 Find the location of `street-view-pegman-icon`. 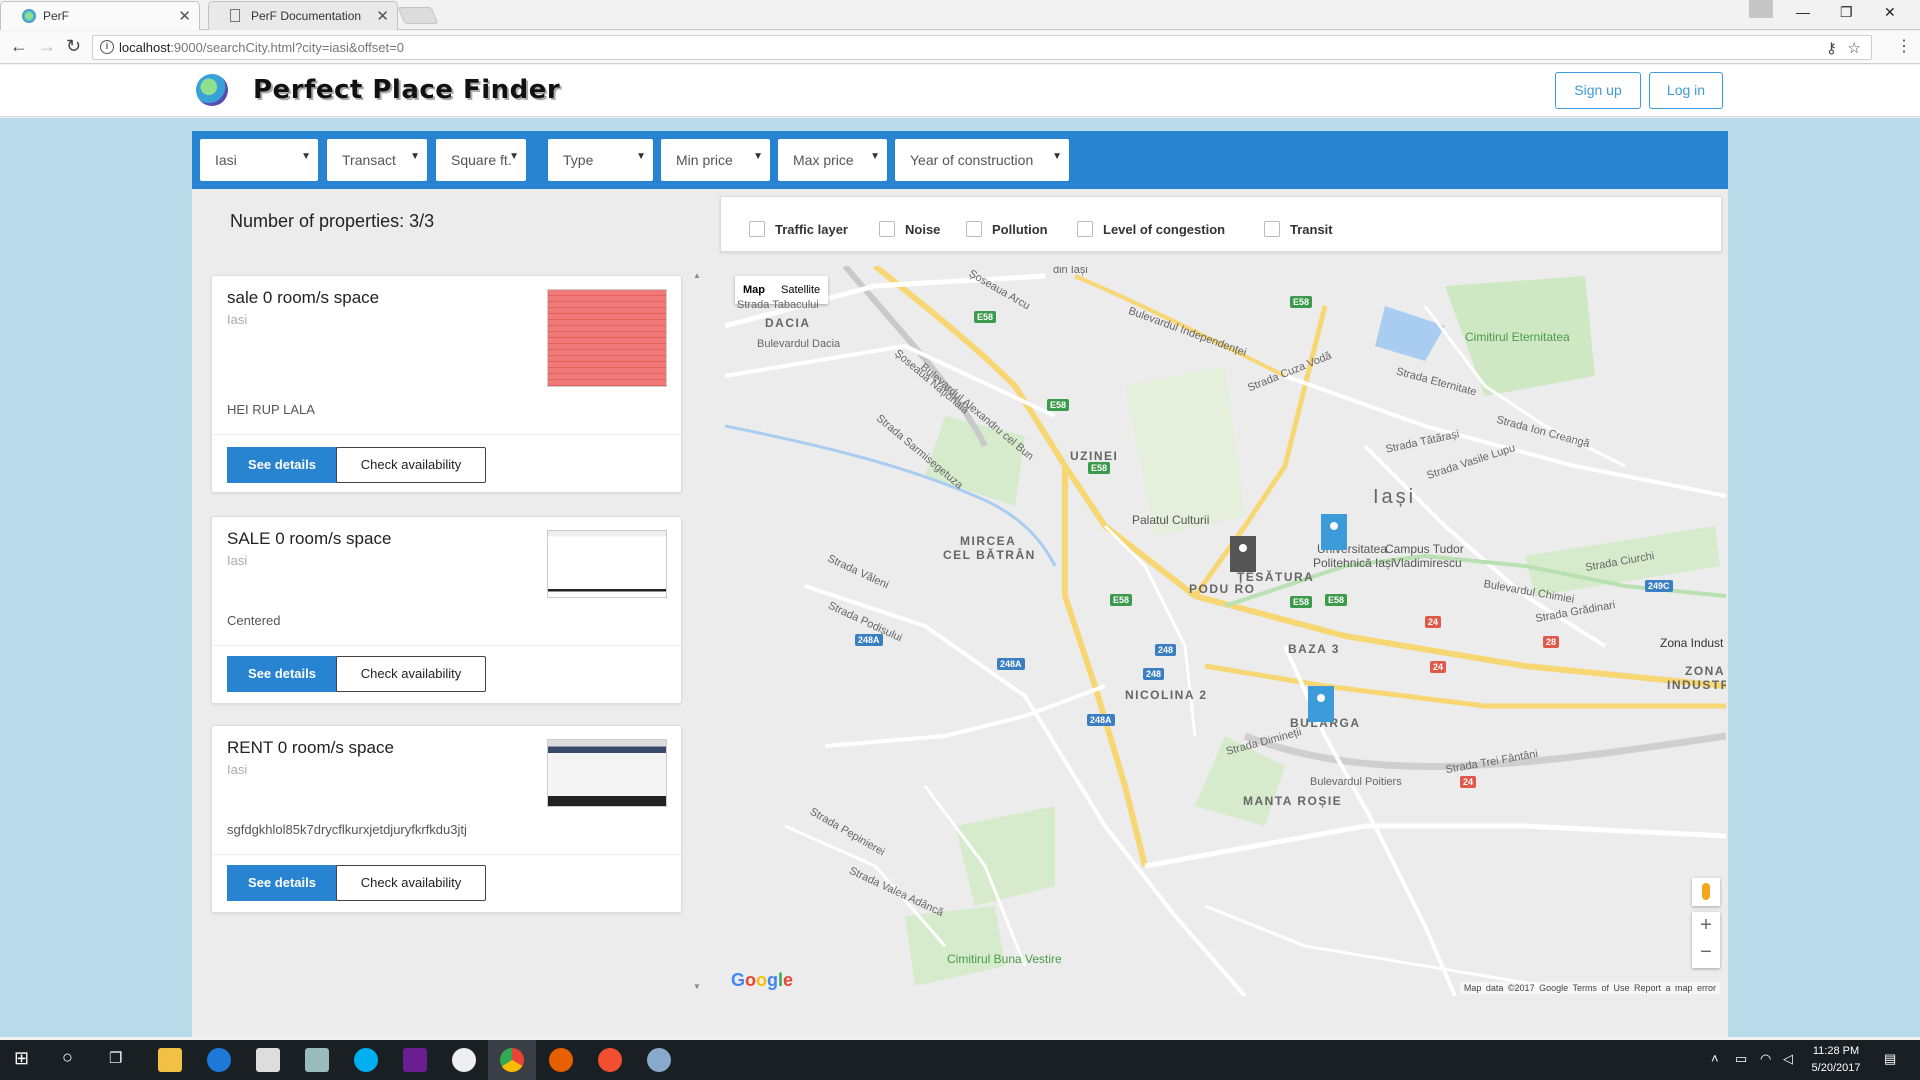

street-view-pegman-icon is located at coordinates (1706, 892).